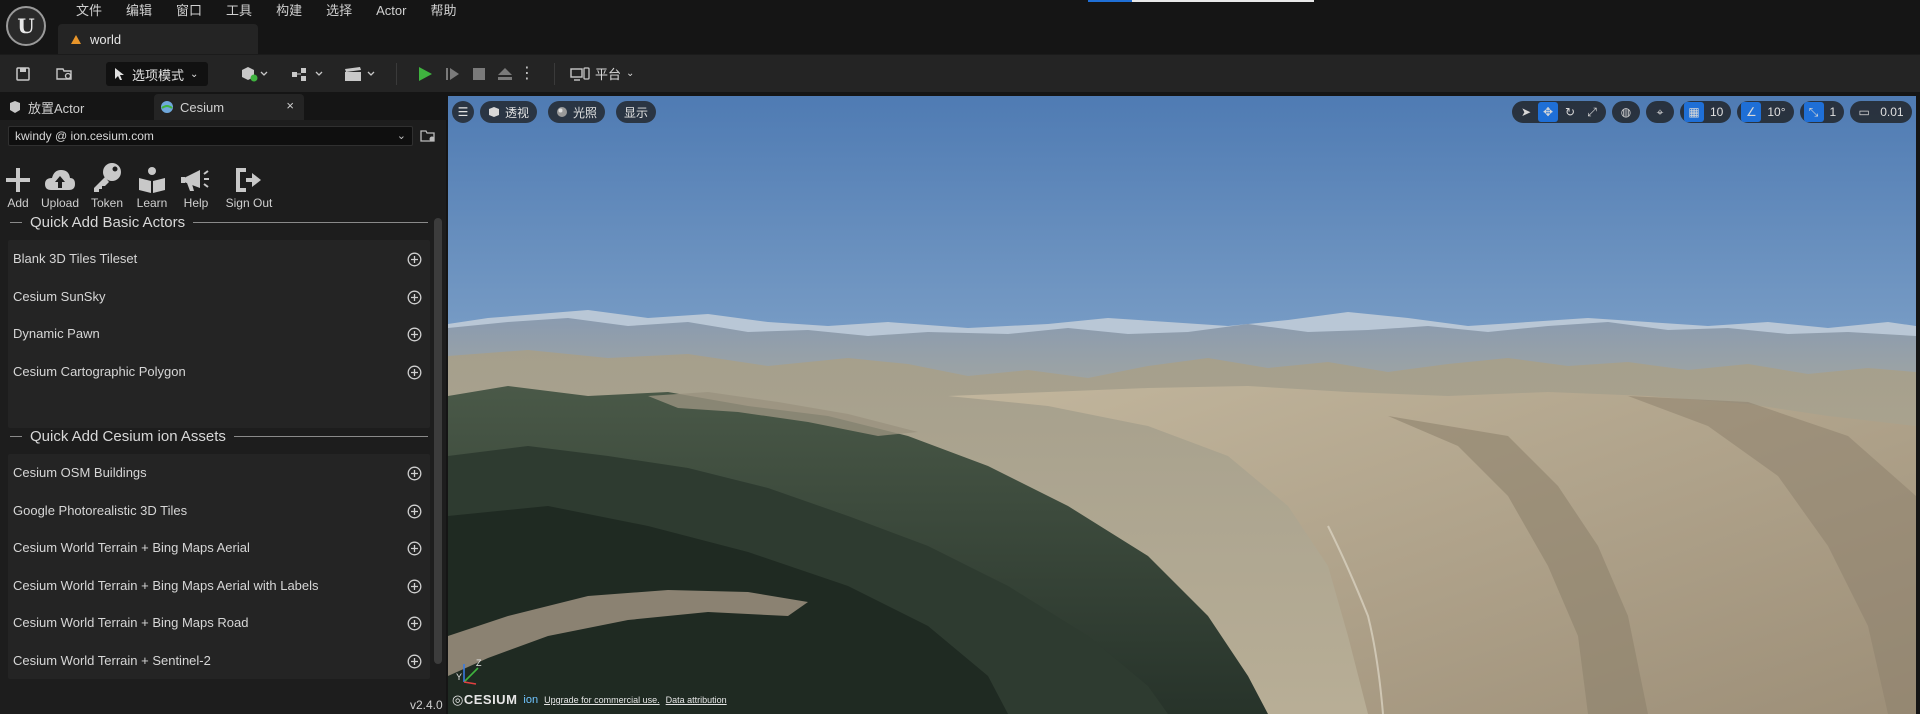 Image resolution: width=1920 pixels, height=714 pixels. Describe the element at coordinates (219, 511) in the screenshot. I see `list-item: Google Photorealistic 3D Tiles` at that location.